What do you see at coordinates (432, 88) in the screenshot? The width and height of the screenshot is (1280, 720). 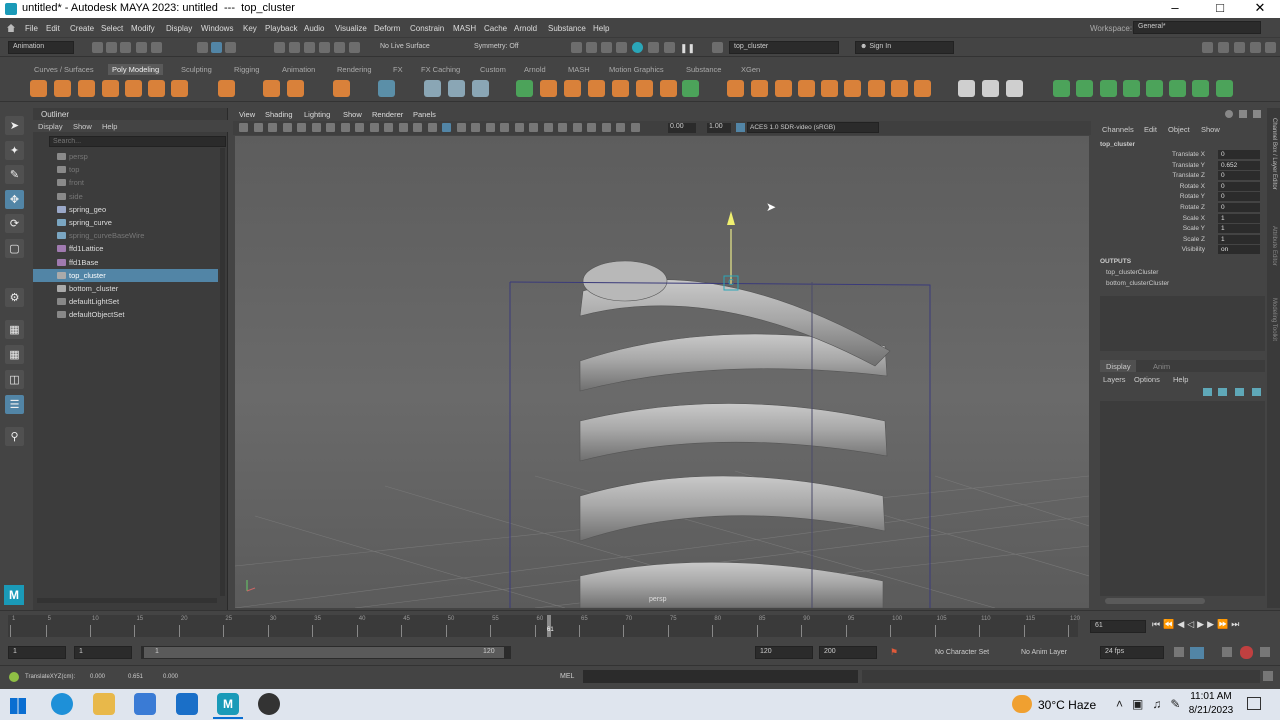 I see `combine-icon` at bounding box center [432, 88].